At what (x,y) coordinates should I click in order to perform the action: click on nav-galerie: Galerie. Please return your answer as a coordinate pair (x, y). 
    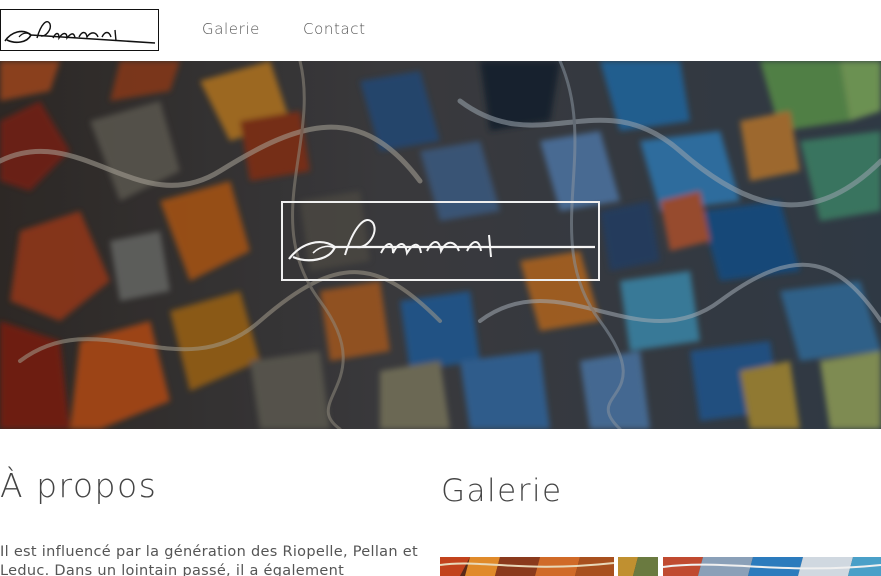
    Looking at the image, I should click on (252, 29).